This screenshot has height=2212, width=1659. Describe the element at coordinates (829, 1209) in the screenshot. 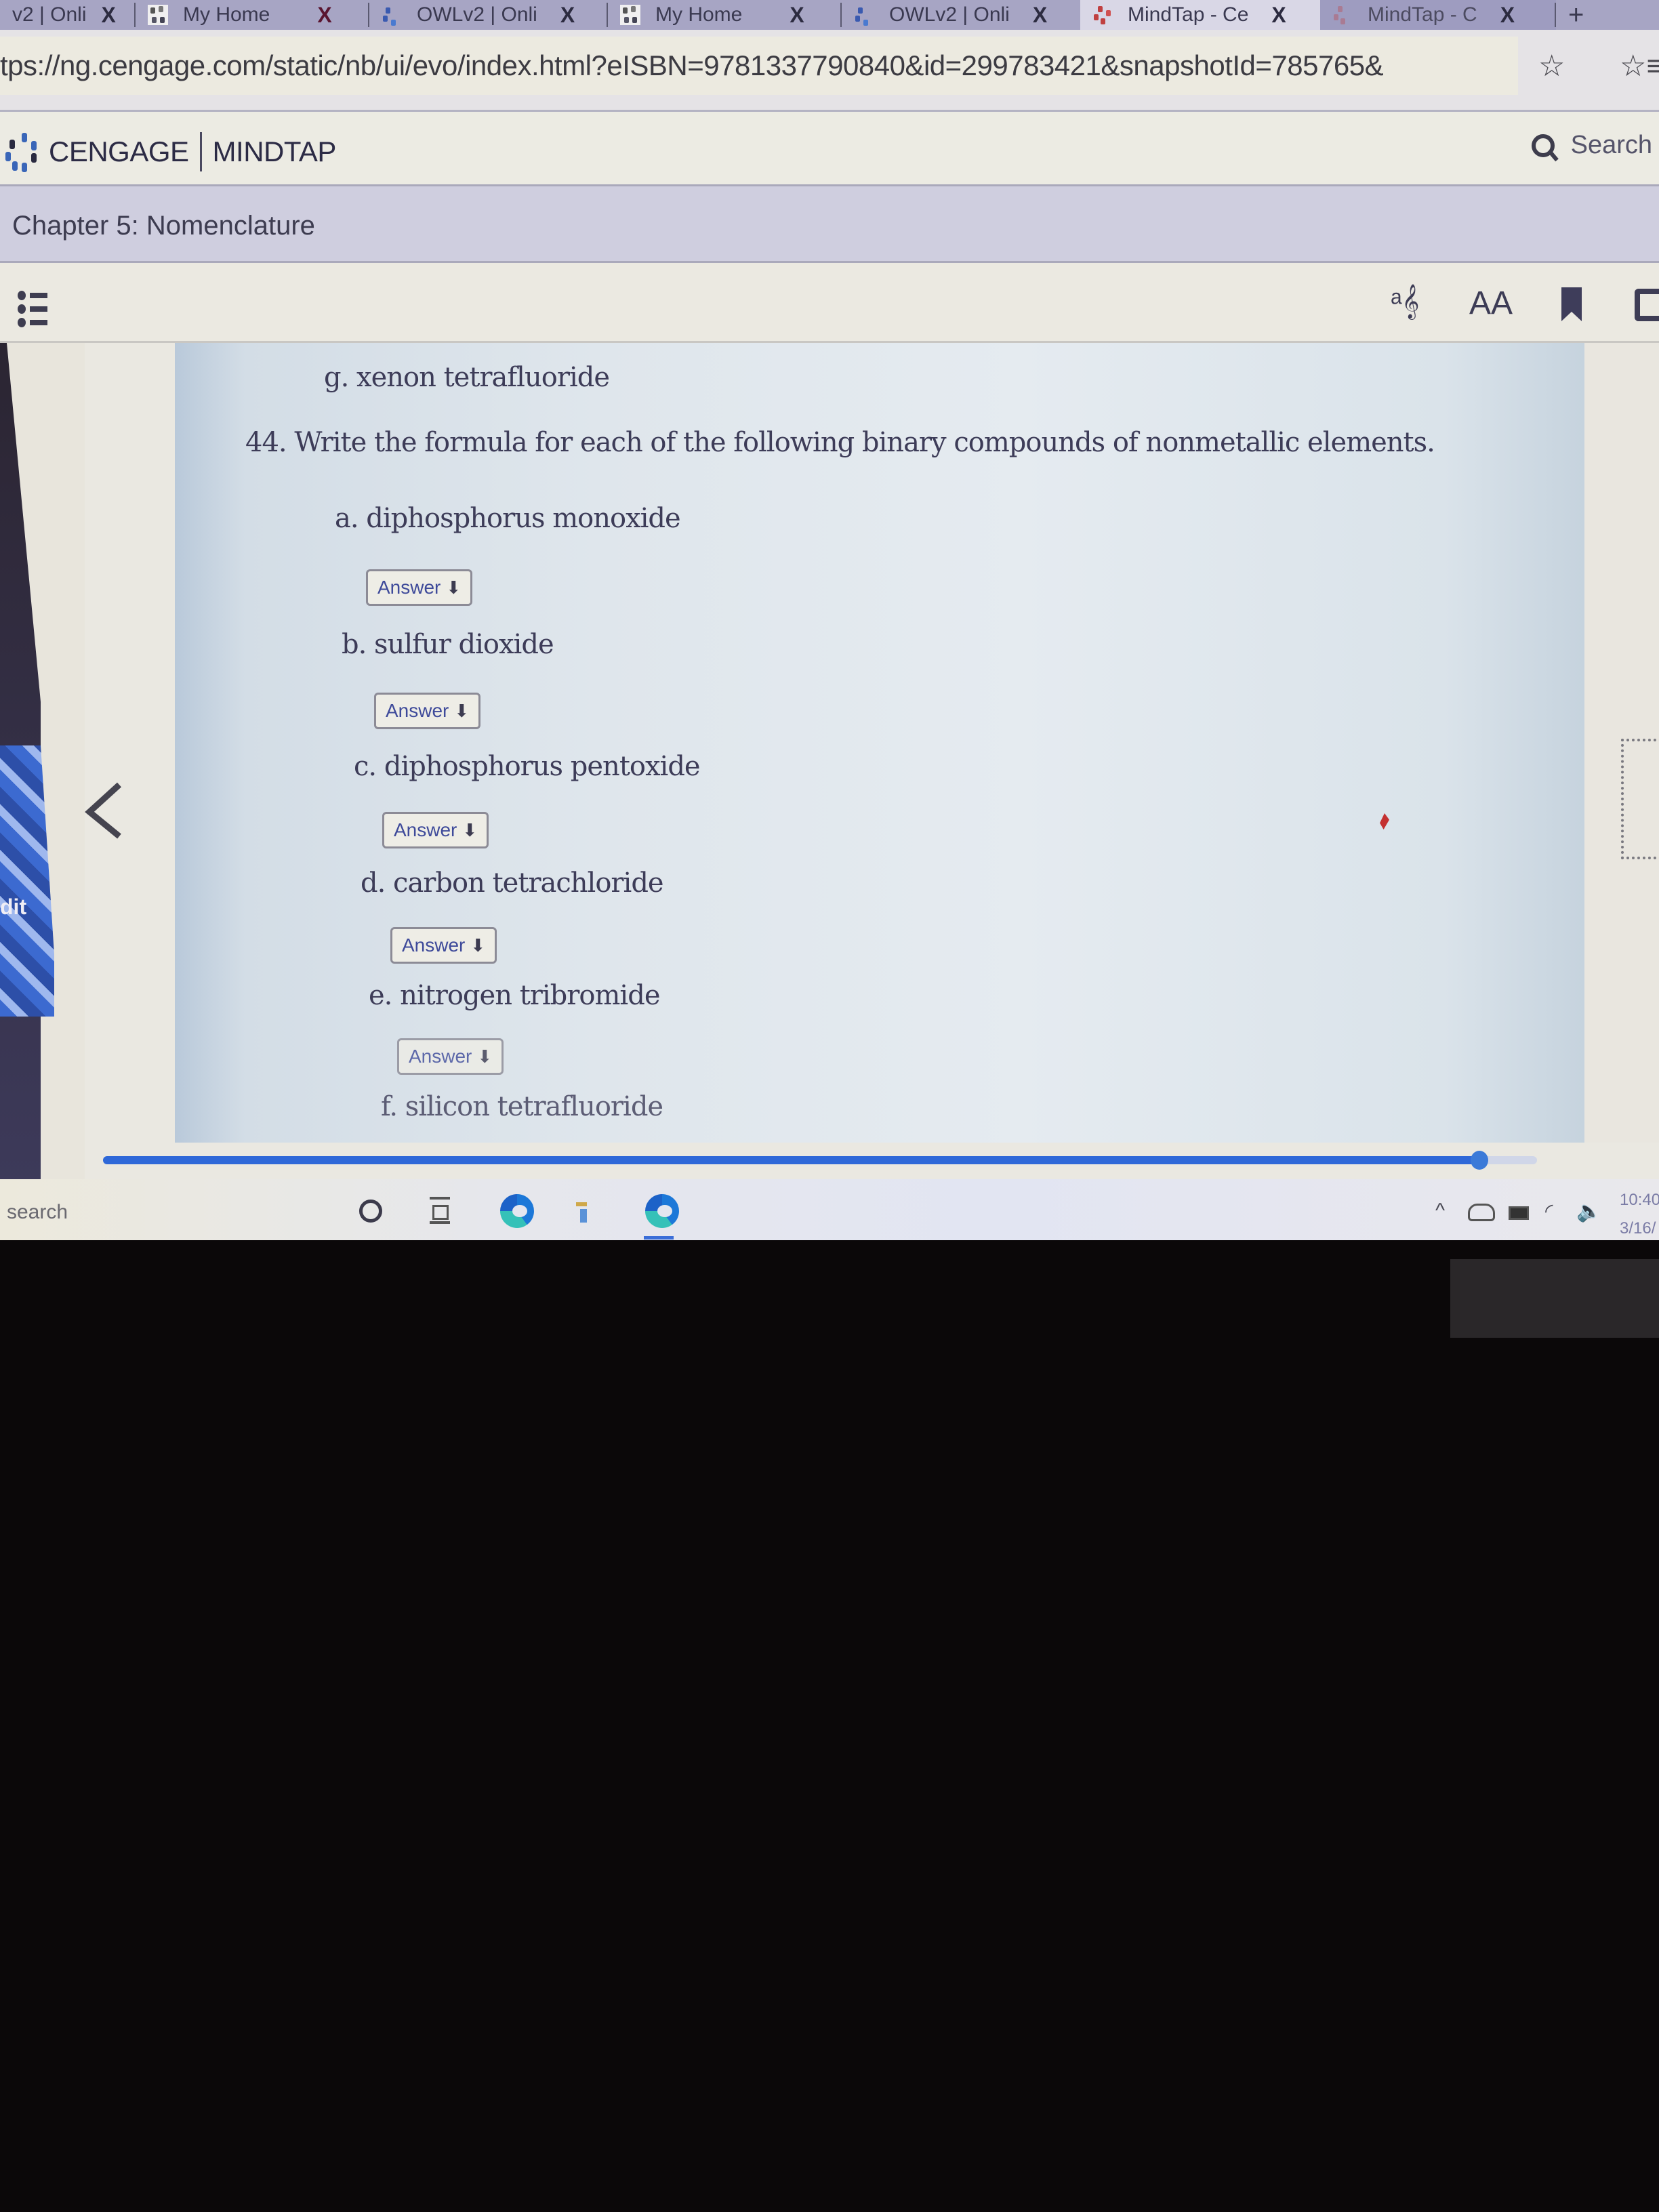

I see `windows-taskbar: search ^ ◜ 🔈 10:40 3/16/` at that location.